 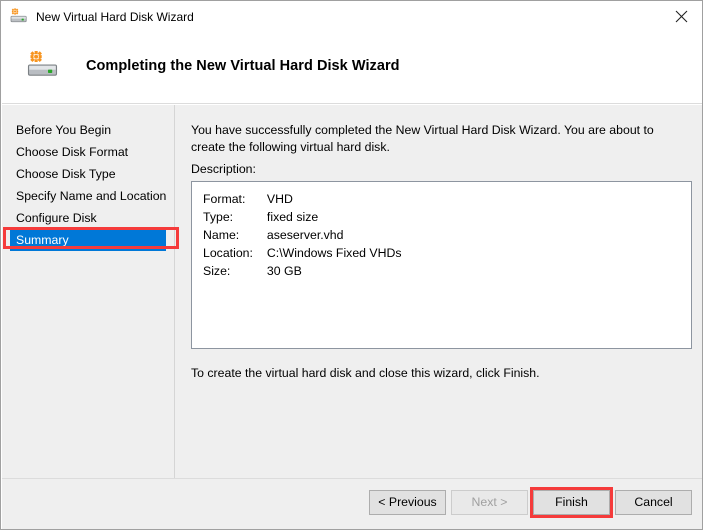 I want to click on description-key: Type:, so click(x=218, y=217).